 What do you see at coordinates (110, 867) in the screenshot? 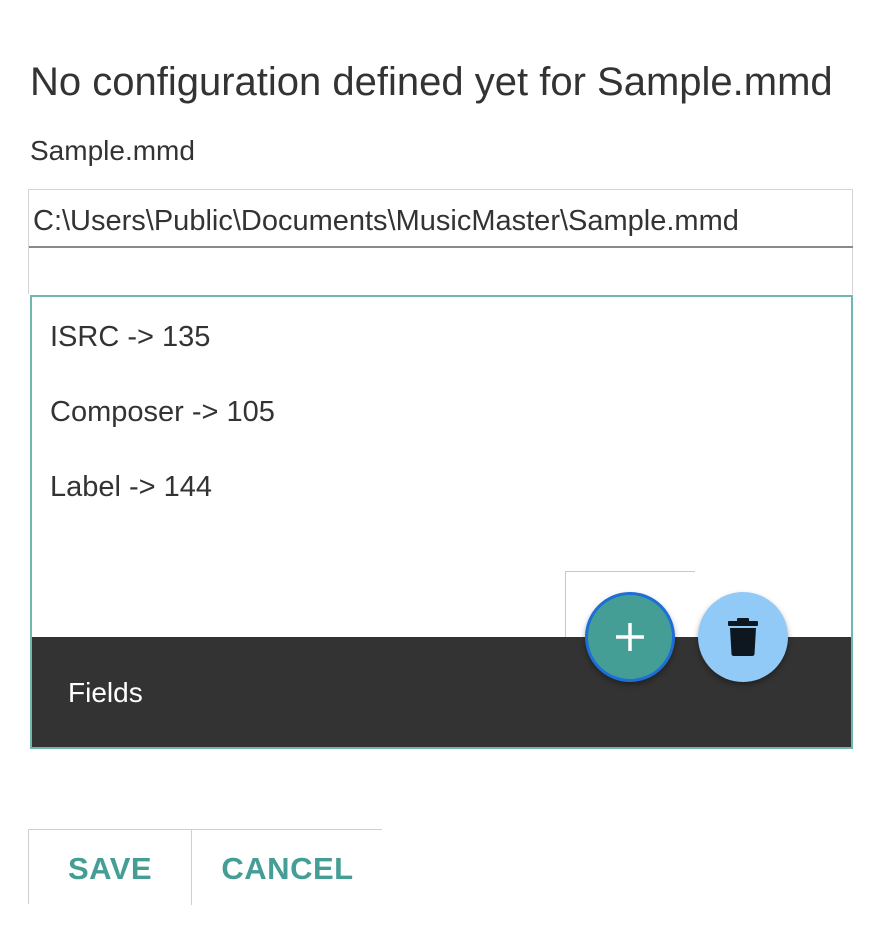
I see `save-button: SAVE` at bounding box center [110, 867].